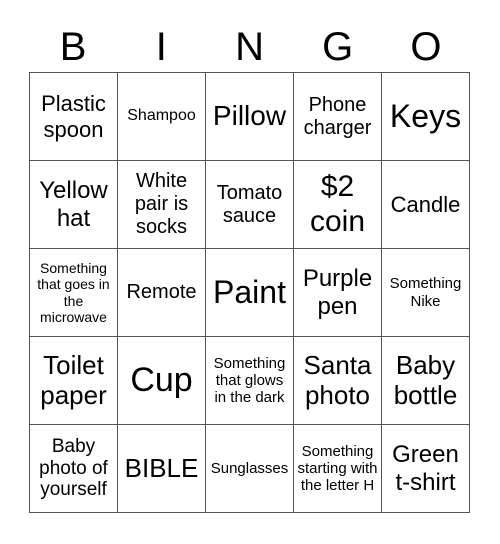 The width and height of the screenshot is (500, 544). I want to click on bingo-header: B I N G O, so click(249, 47).